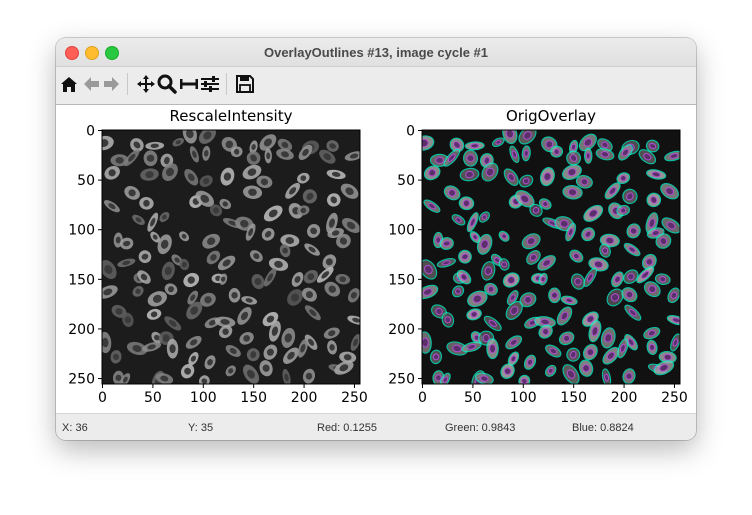 The image size is (752, 515). Describe the element at coordinates (112, 84) in the screenshot. I see `forward-icon` at that location.